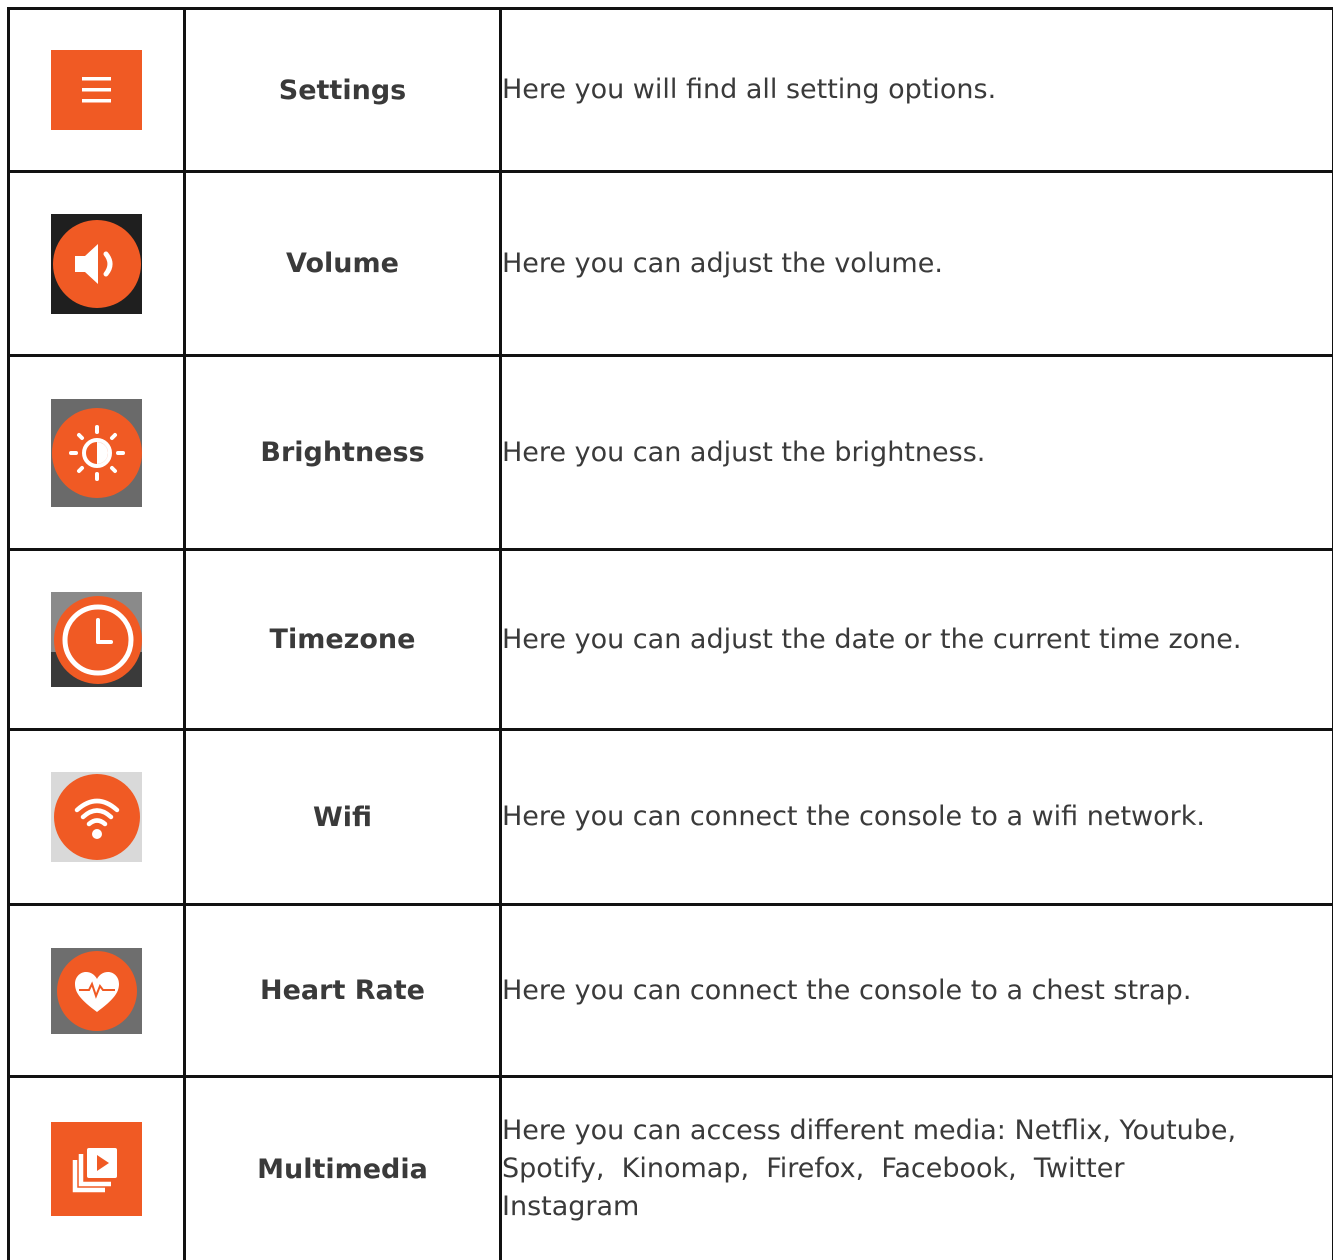 This screenshot has height=1260, width=1333. I want to click on description-line: Instagram, so click(917, 1207).